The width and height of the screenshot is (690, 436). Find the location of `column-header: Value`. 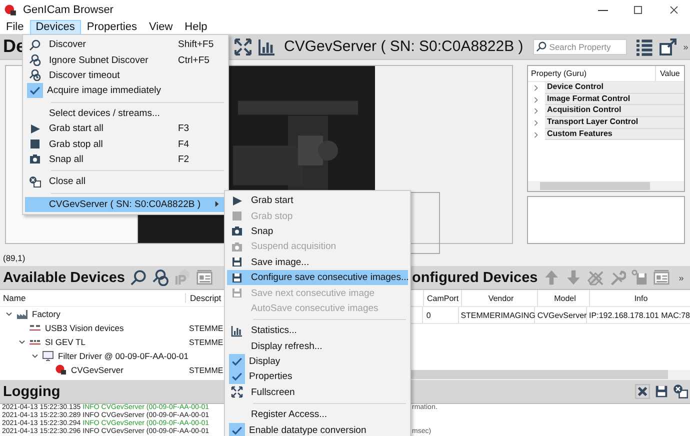

column-header: Value is located at coordinates (669, 73).